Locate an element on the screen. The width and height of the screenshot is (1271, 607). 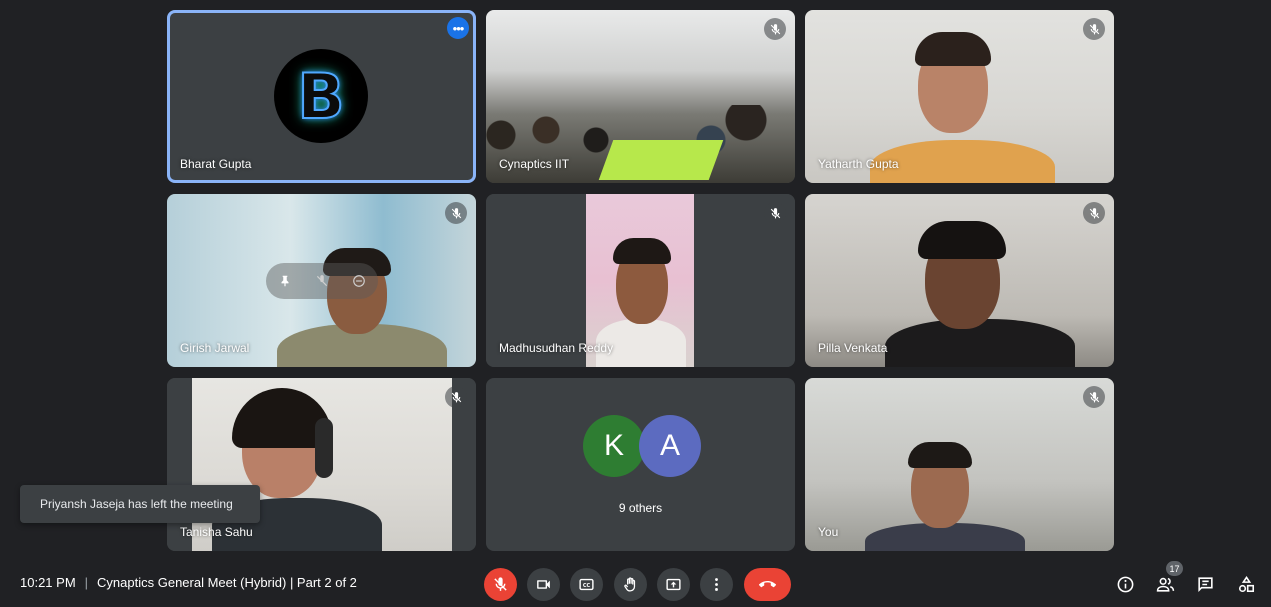
participant-tile-bharat: B ••• Bharat Gupta is located at coordinates (321, 96).